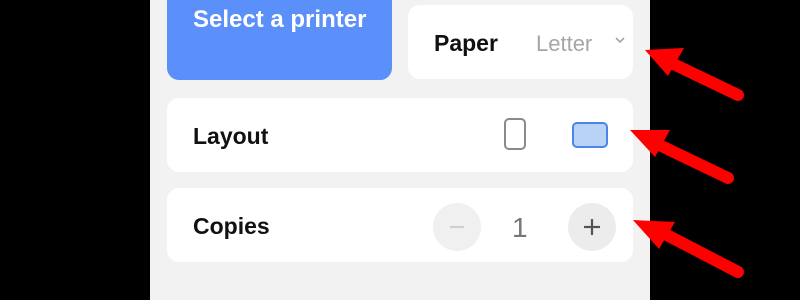  Describe the element at coordinates (280, 19) in the screenshot. I see `select-printer-label: Select a printer` at that location.